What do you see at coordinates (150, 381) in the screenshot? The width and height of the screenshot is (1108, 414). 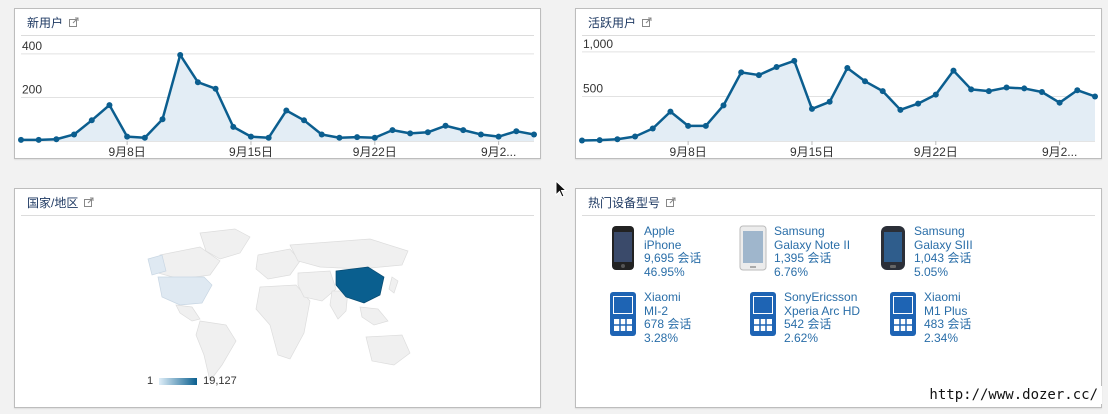 I see `legend-min: 1` at bounding box center [150, 381].